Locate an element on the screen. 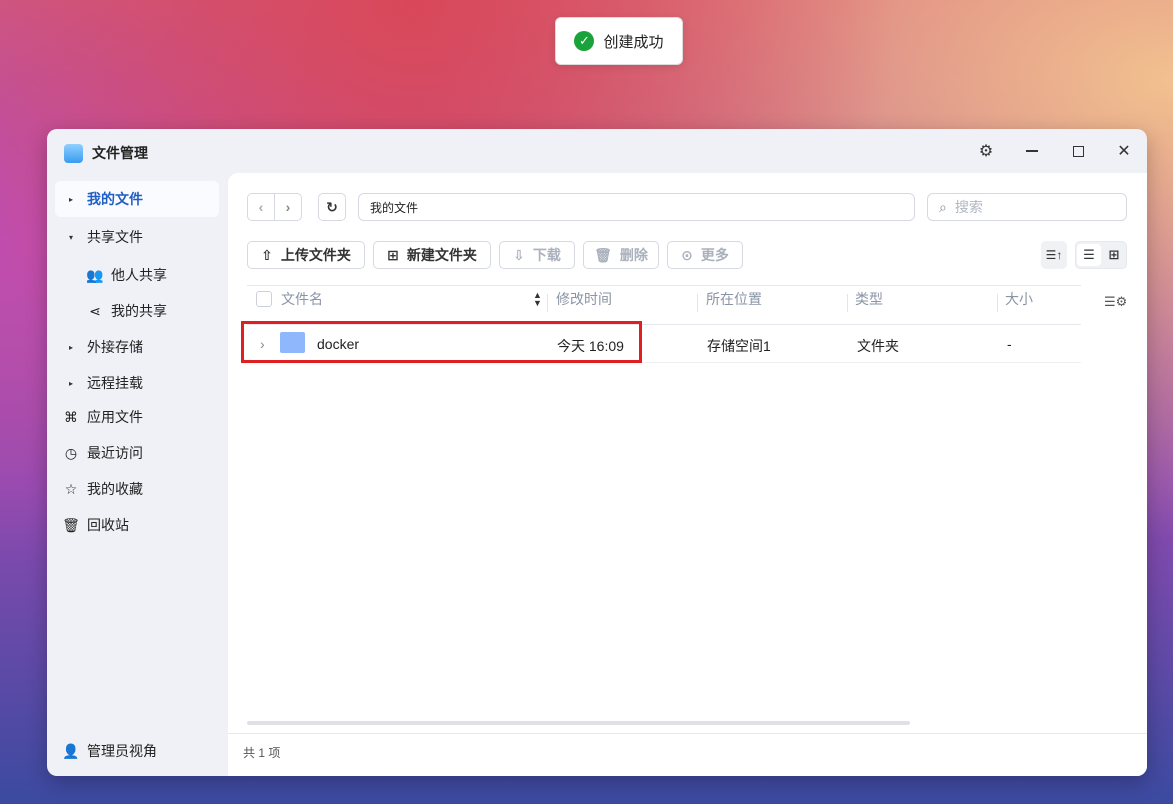 This screenshot has height=804, width=1173. check-circle-icon: ✓ is located at coordinates (584, 41).